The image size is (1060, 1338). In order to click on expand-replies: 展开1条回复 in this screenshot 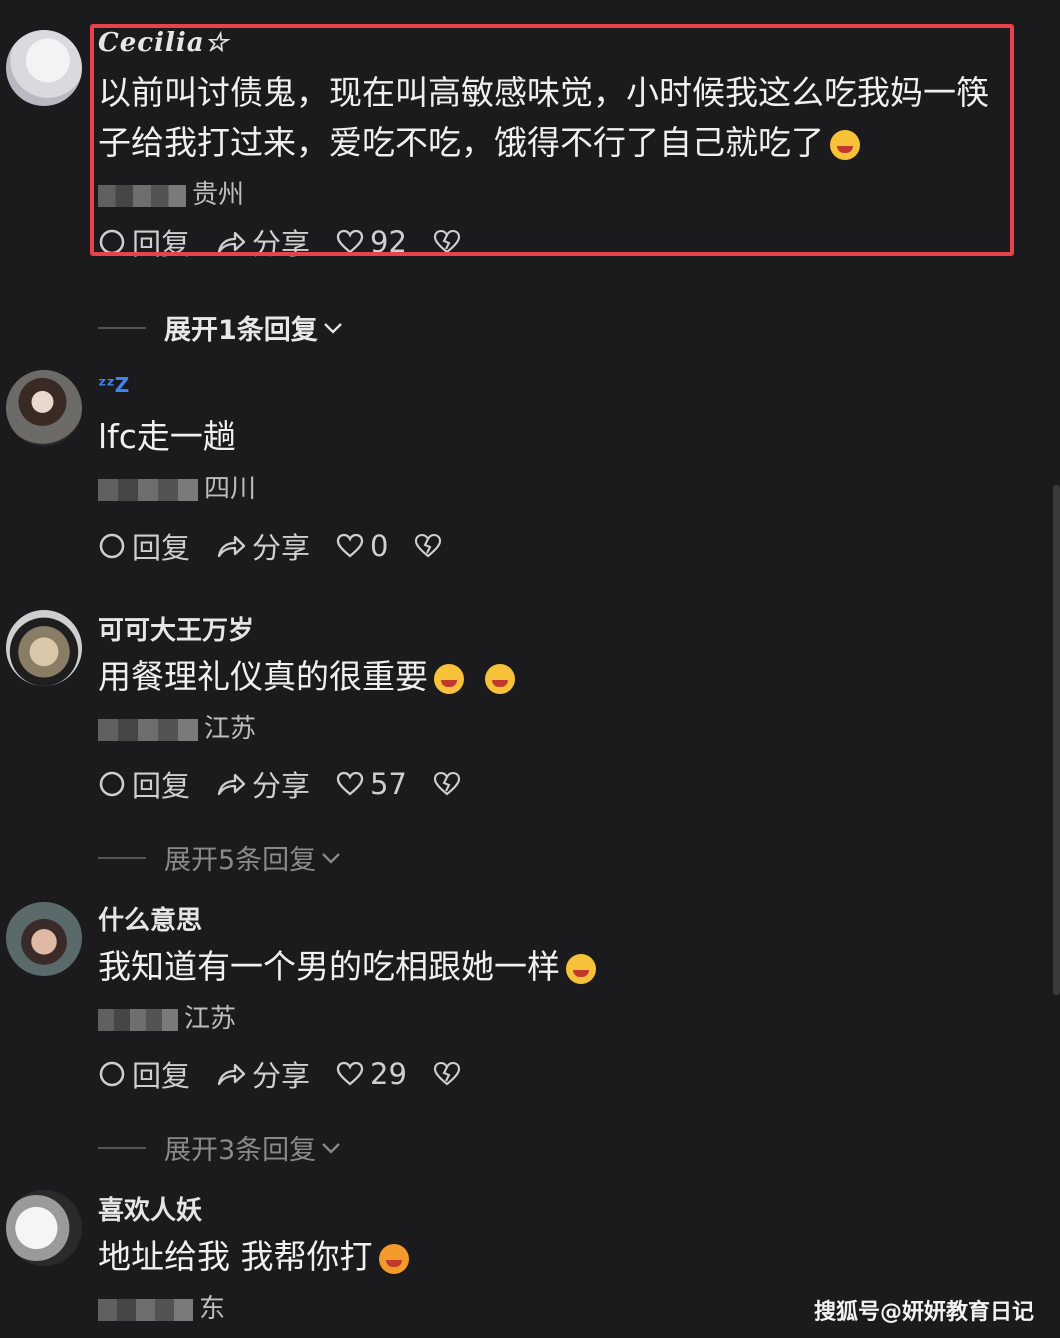, I will do `click(221, 327)`.